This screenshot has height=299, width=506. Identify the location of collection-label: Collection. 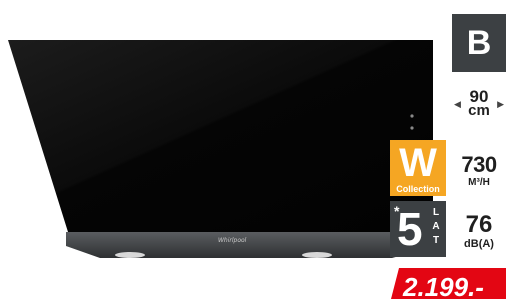
(418, 188).